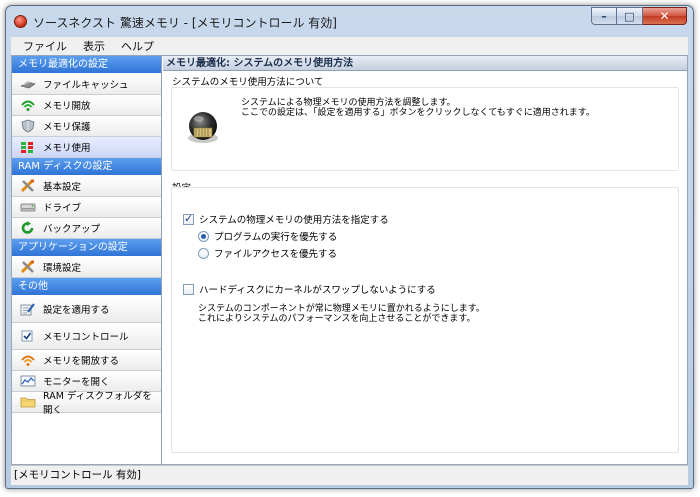 The height and width of the screenshot is (497, 700). I want to click on close-button: ✕, so click(665, 16).